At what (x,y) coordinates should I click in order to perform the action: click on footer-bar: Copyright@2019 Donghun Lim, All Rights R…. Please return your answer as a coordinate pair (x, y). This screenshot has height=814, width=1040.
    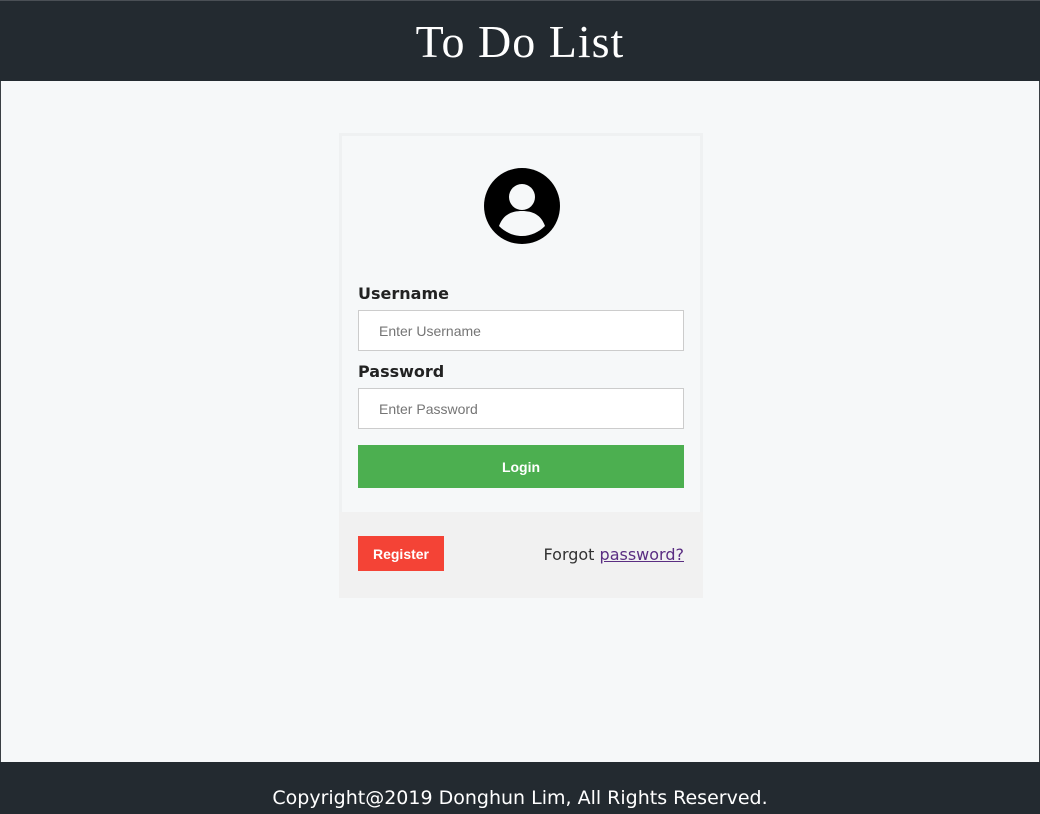
    Looking at the image, I should click on (520, 788).